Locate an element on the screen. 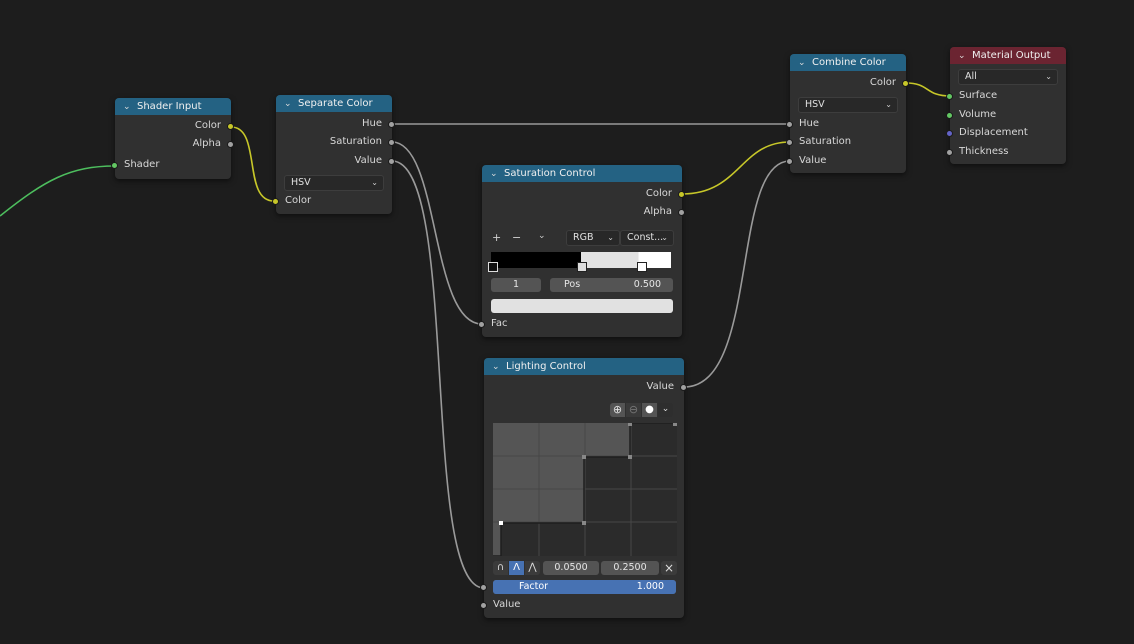  output-value-label: Value is located at coordinates (660, 386).